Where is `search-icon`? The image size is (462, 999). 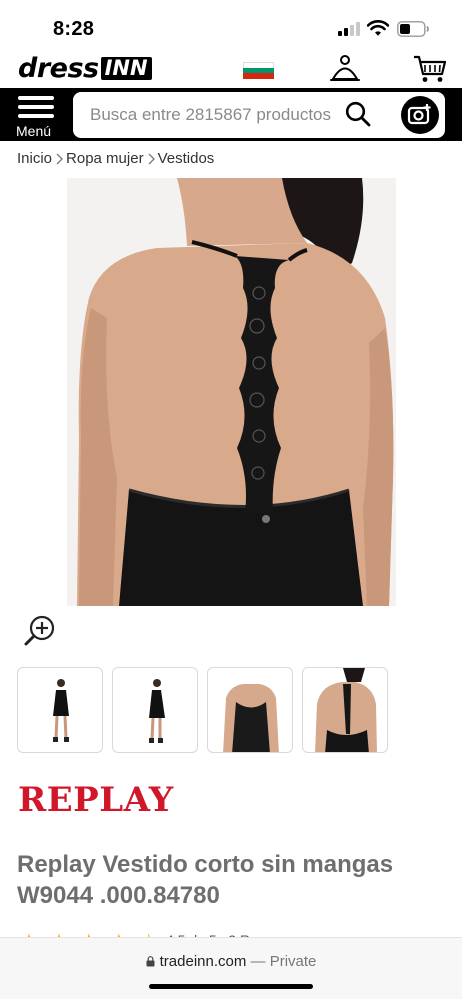 search-icon is located at coordinates (358, 114).